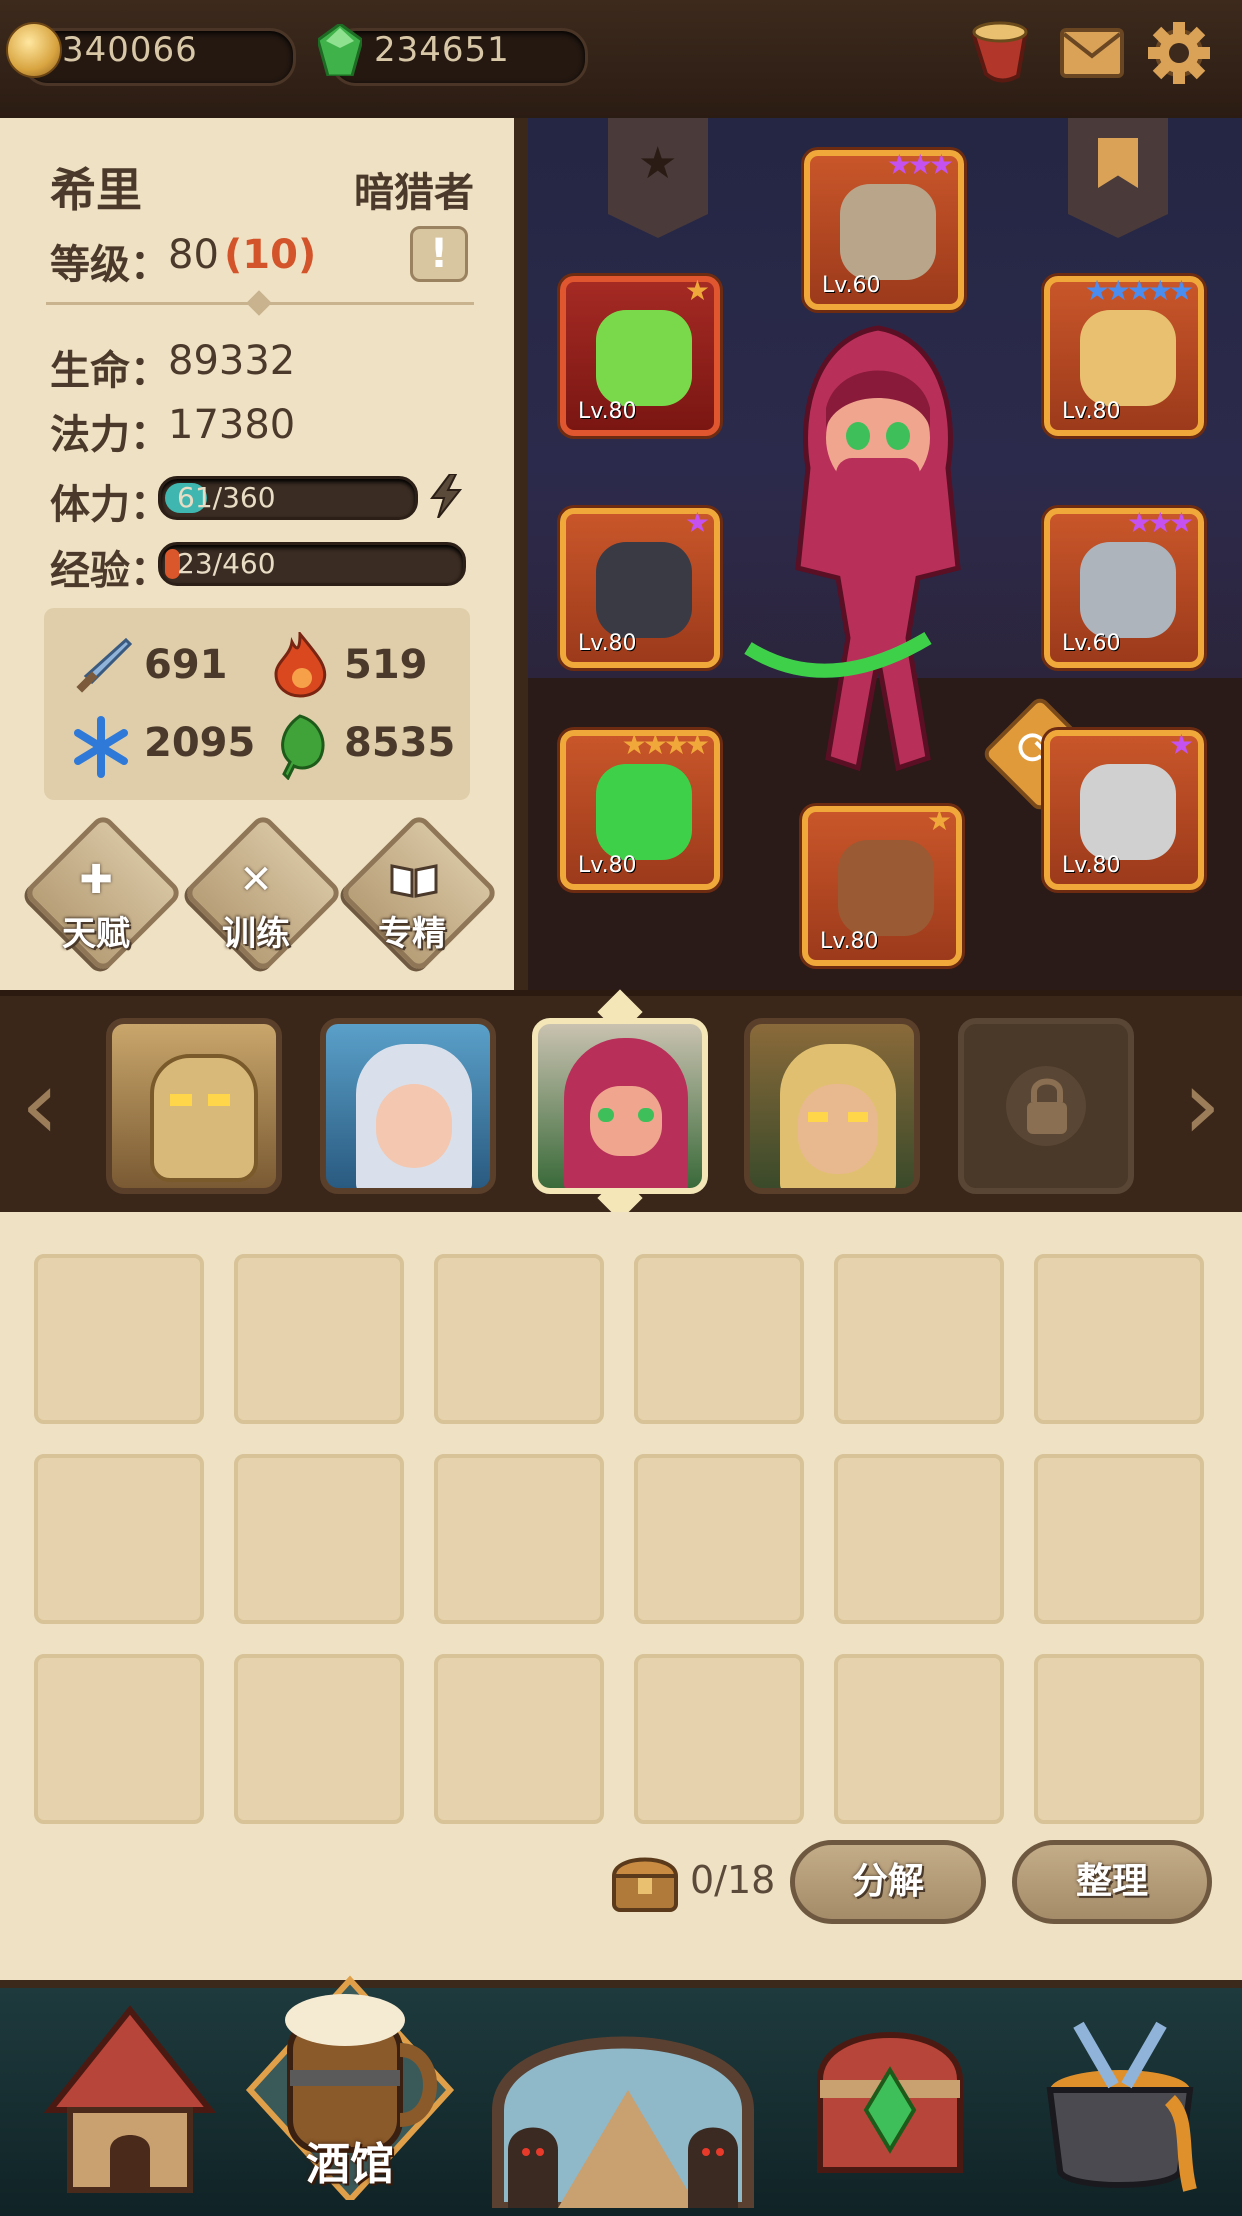 The image size is (1242, 2216). Describe the element at coordinates (890, 2100) in the screenshot. I see `chest-nav-icon` at that location.